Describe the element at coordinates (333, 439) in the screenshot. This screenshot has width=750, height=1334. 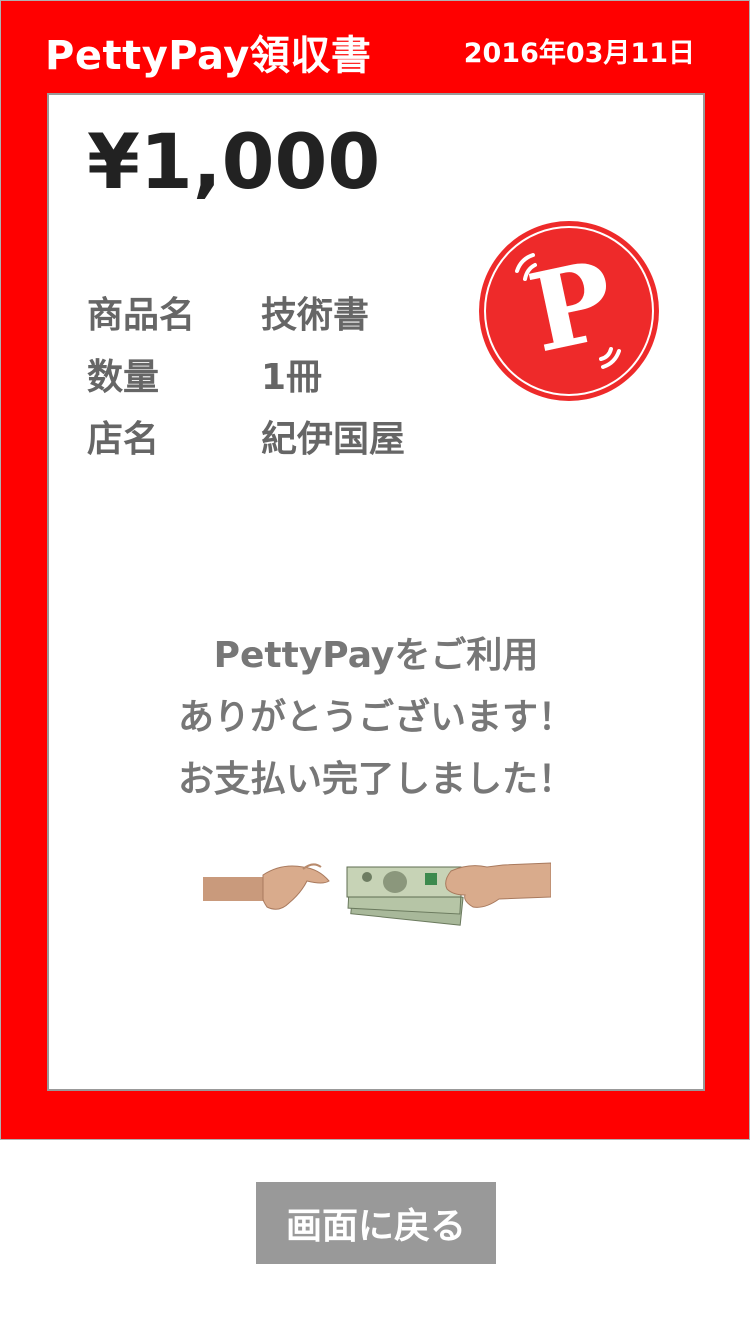
I see `detail-value: 紀伊国屋` at that location.